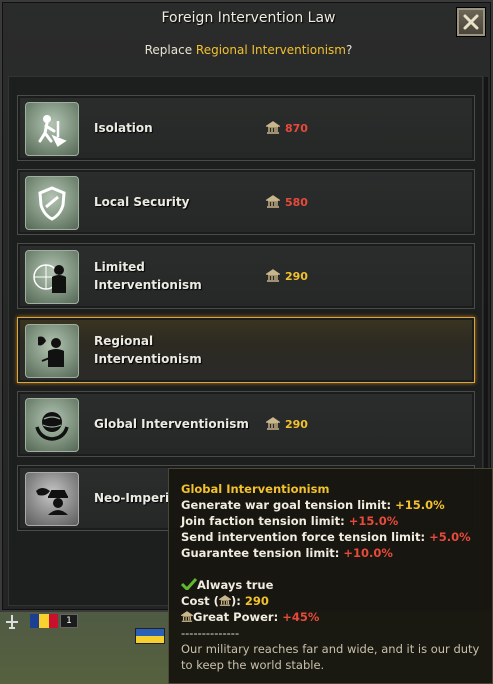 Image resolution: width=493 pixels, height=684 pixels. What do you see at coordinates (52, 129) in the screenshot?
I see `isolation-icon` at bounding box center [52, 129].